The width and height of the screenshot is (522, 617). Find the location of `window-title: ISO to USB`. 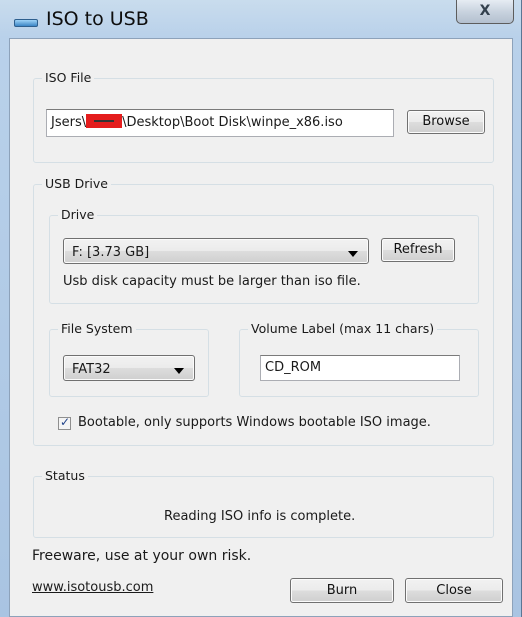

window-title: ISO to USB is located at coordinates (97, 19).